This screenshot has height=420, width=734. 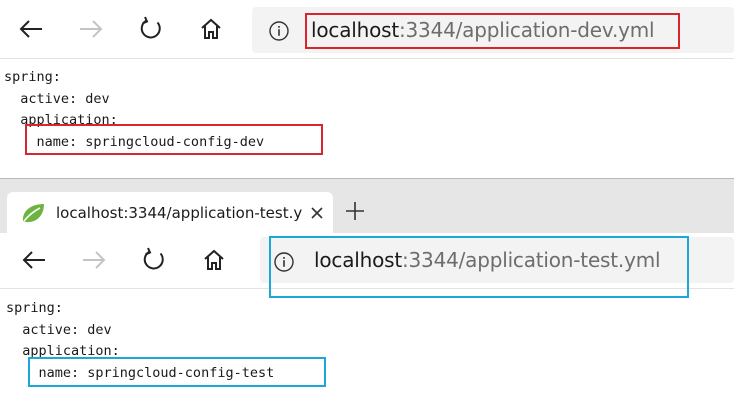 What do you see at coordinates (279, 31) in the screenshot?
I see `info-icon` at bounding box center [279, 31].